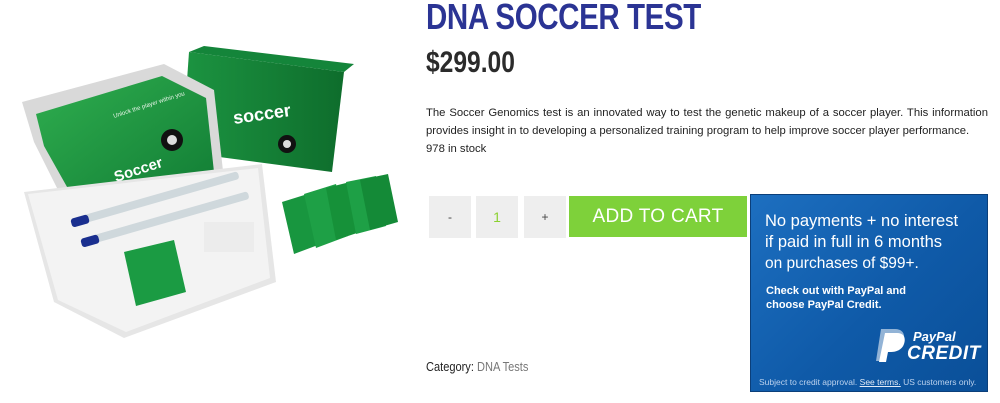 The height and width of the screenshot is (403, 1000). What do you see at coordinates (450, 366) in the screenshot?
I see `category-label: Category:` at bounding box center [450, 366].